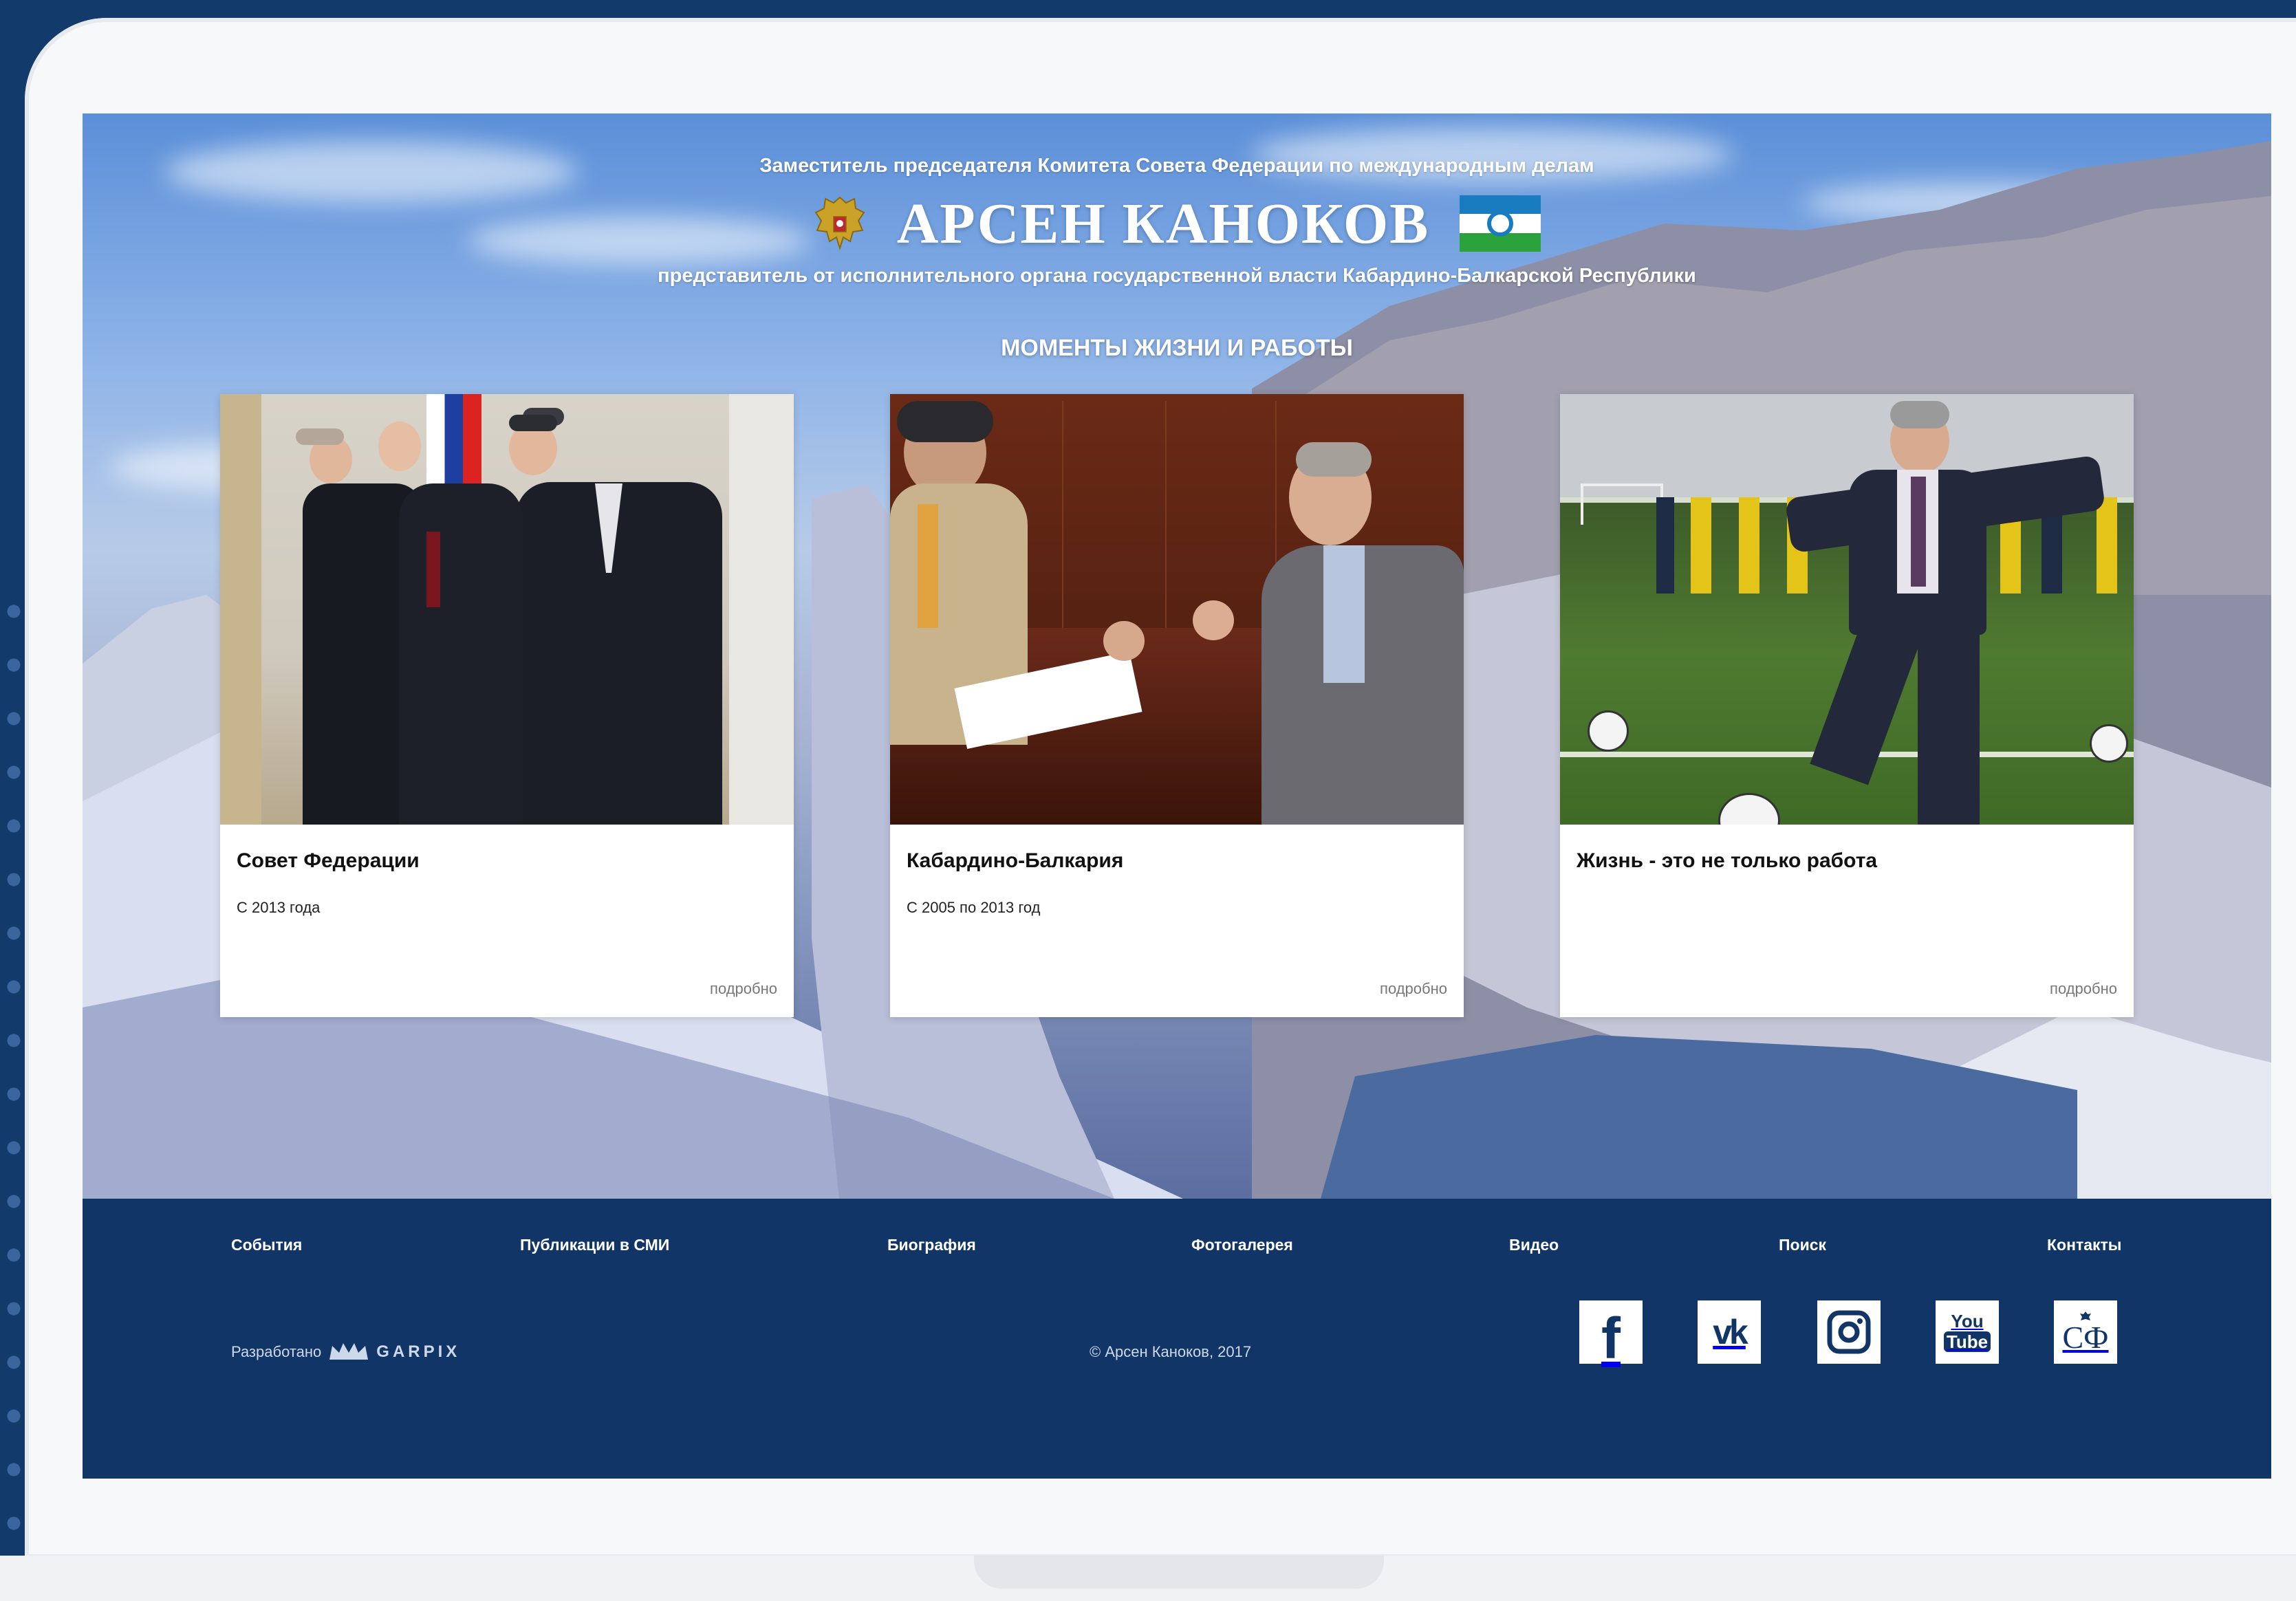 This screenshot has height=1601, width=2296. I want to click on kbr-flag-icon, so click(1501, 223).